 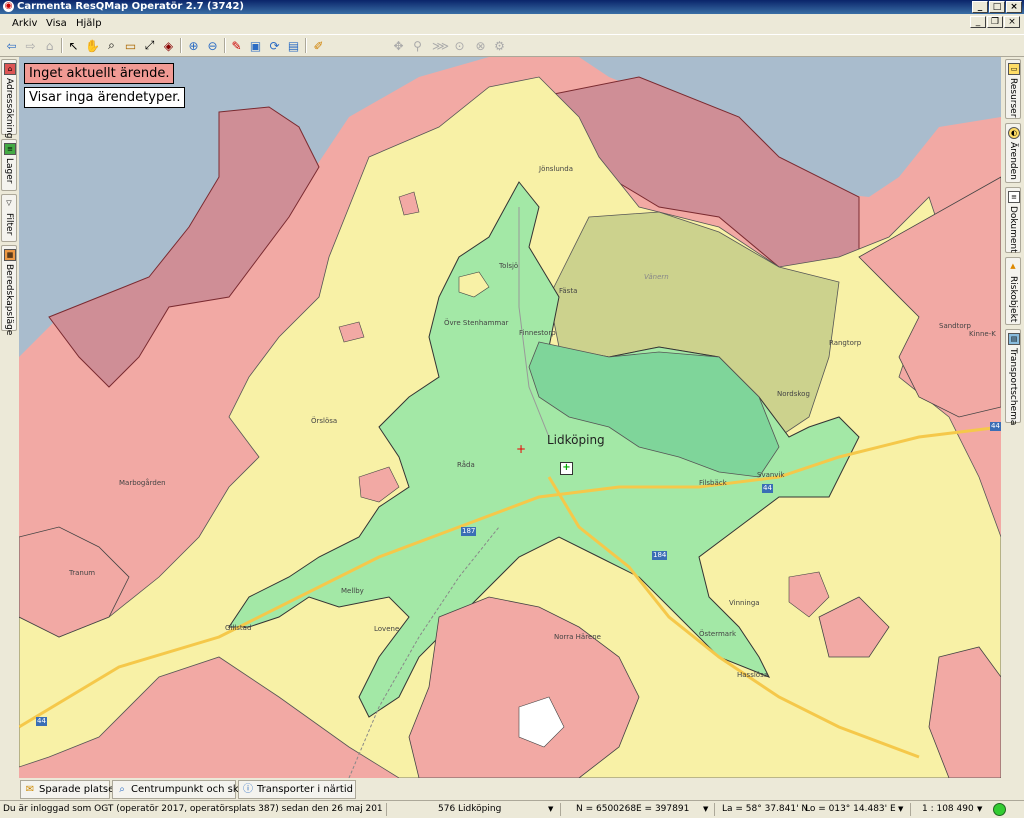 What do you see at coordinates (997, 7) in the screenshot?
I see `maximize-button: □` at bounding box center [997, 7].